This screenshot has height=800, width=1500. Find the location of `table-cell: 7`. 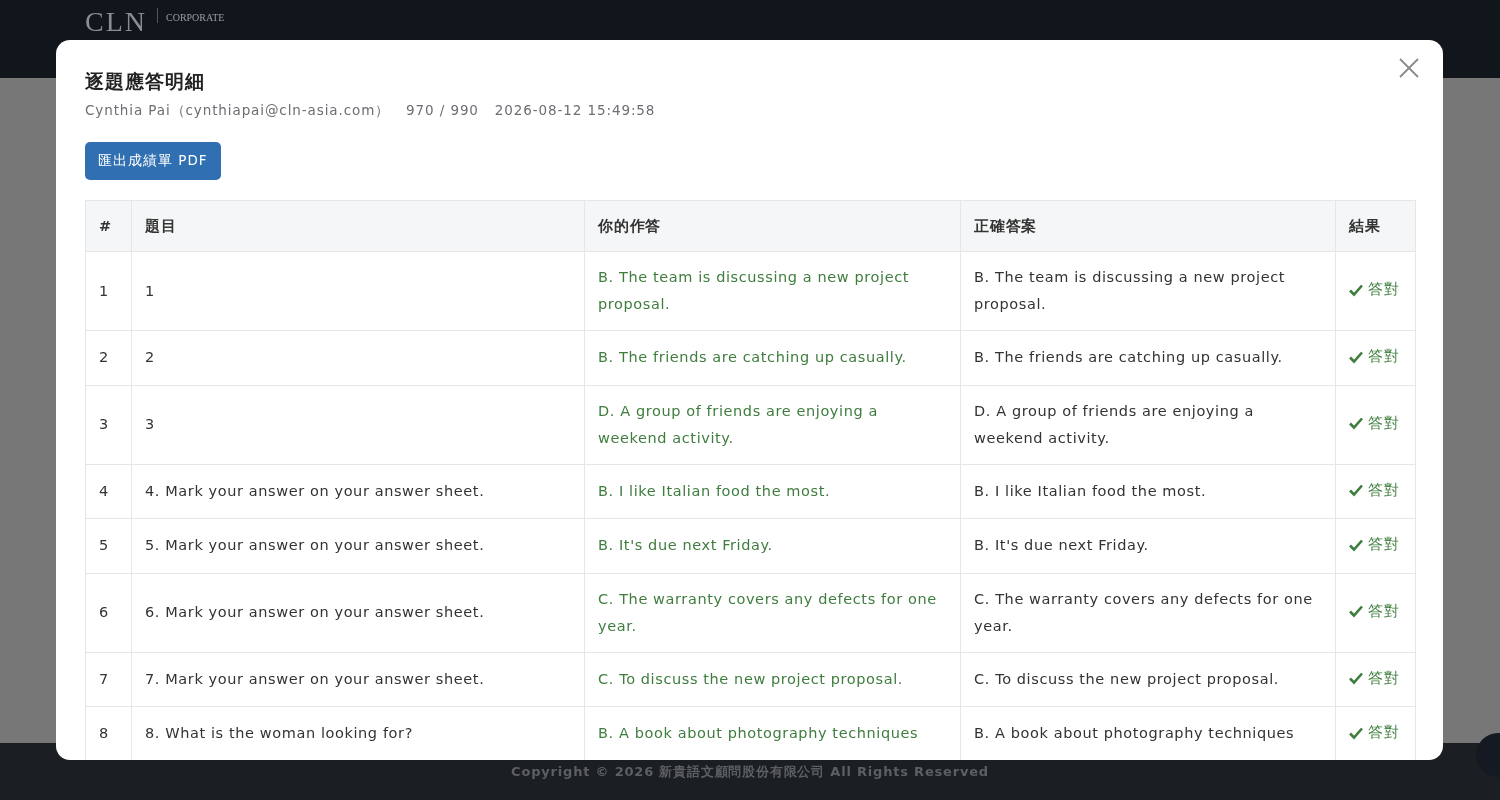

table-cell: 7 is located at coordinates (108, 679).